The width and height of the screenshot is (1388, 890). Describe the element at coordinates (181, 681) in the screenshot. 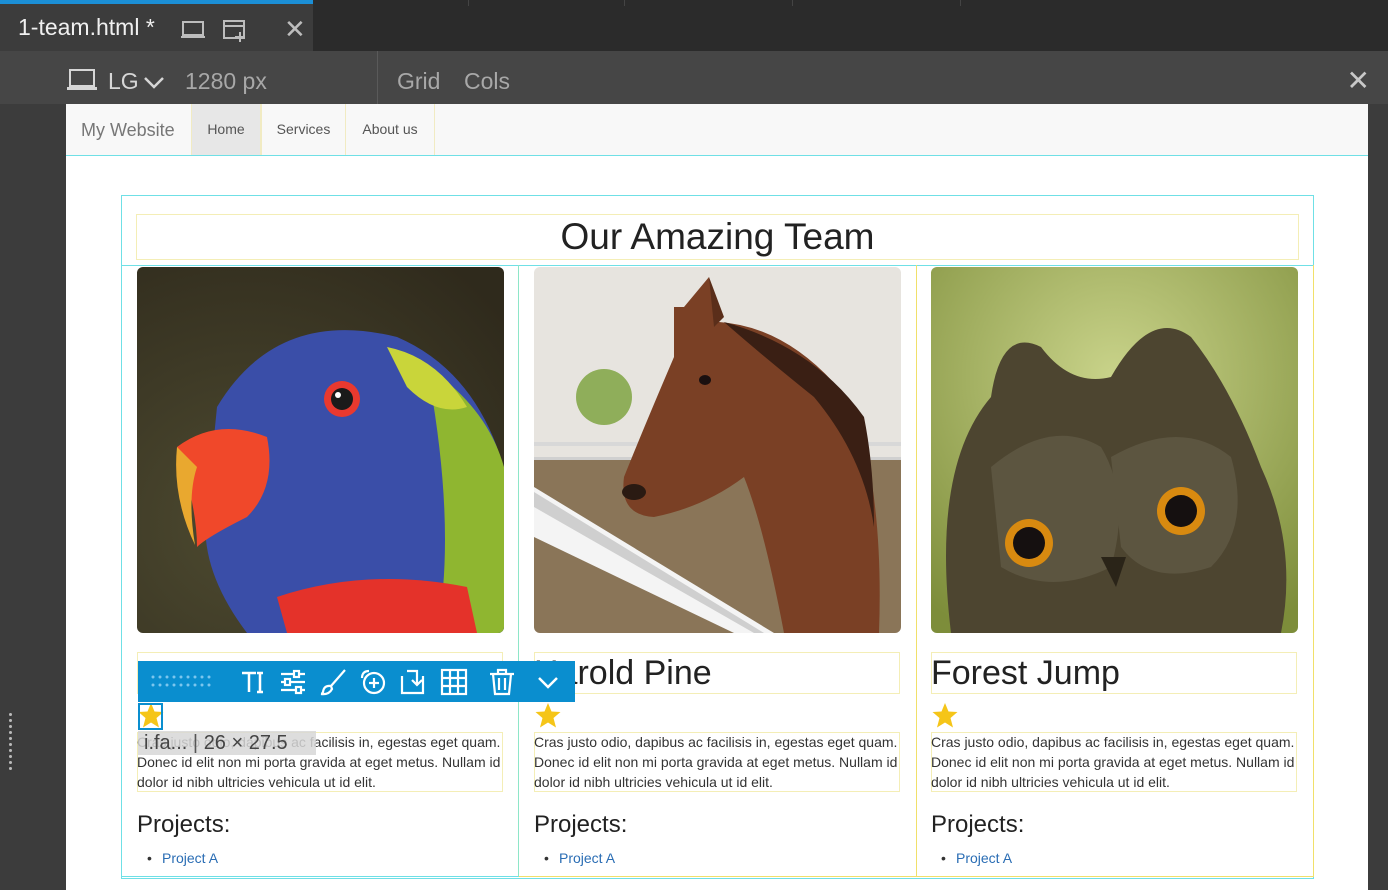

I see `drag-handle-icon` at that location.